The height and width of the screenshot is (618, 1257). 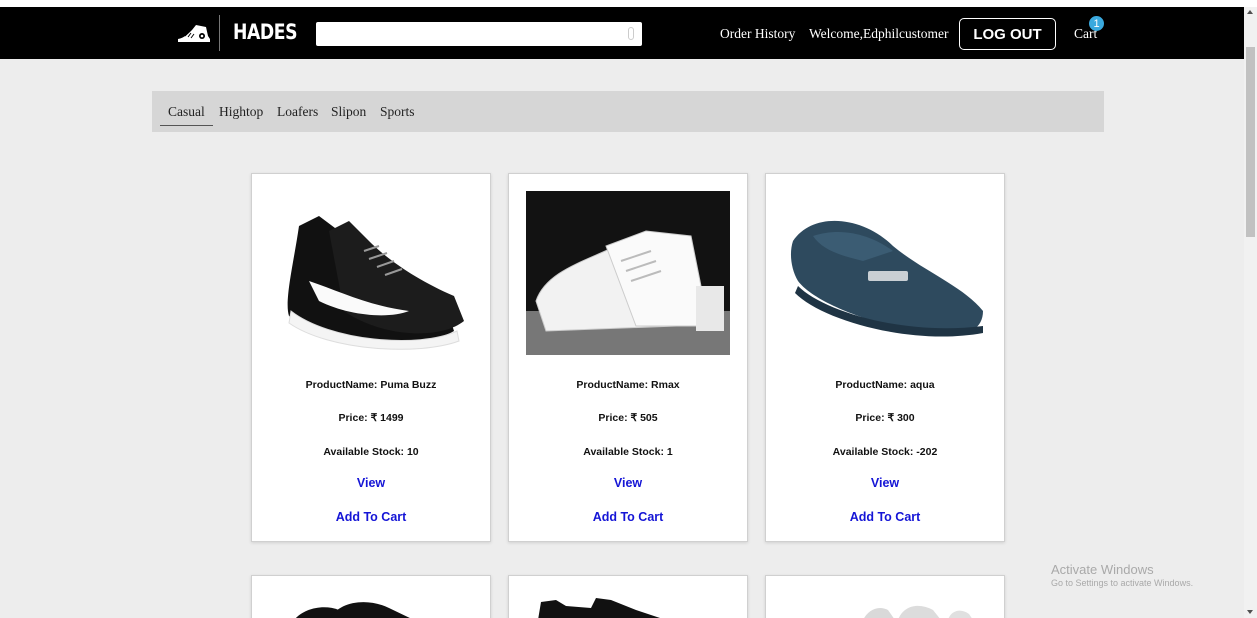 What do you see at coordinates (371, 385) in the screenshot?
I see `product-name: ProductName: Puma Buzz` at bounding box center [371, 385].